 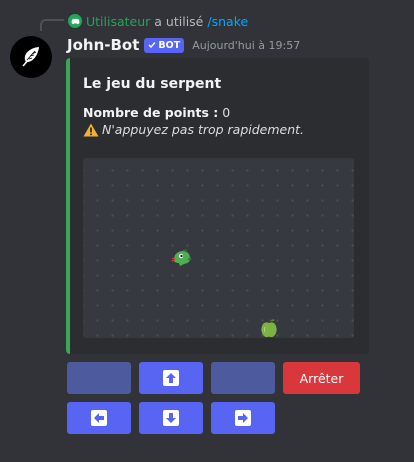 I want to click on arrow-right-icon, so click(x=243, y=418).